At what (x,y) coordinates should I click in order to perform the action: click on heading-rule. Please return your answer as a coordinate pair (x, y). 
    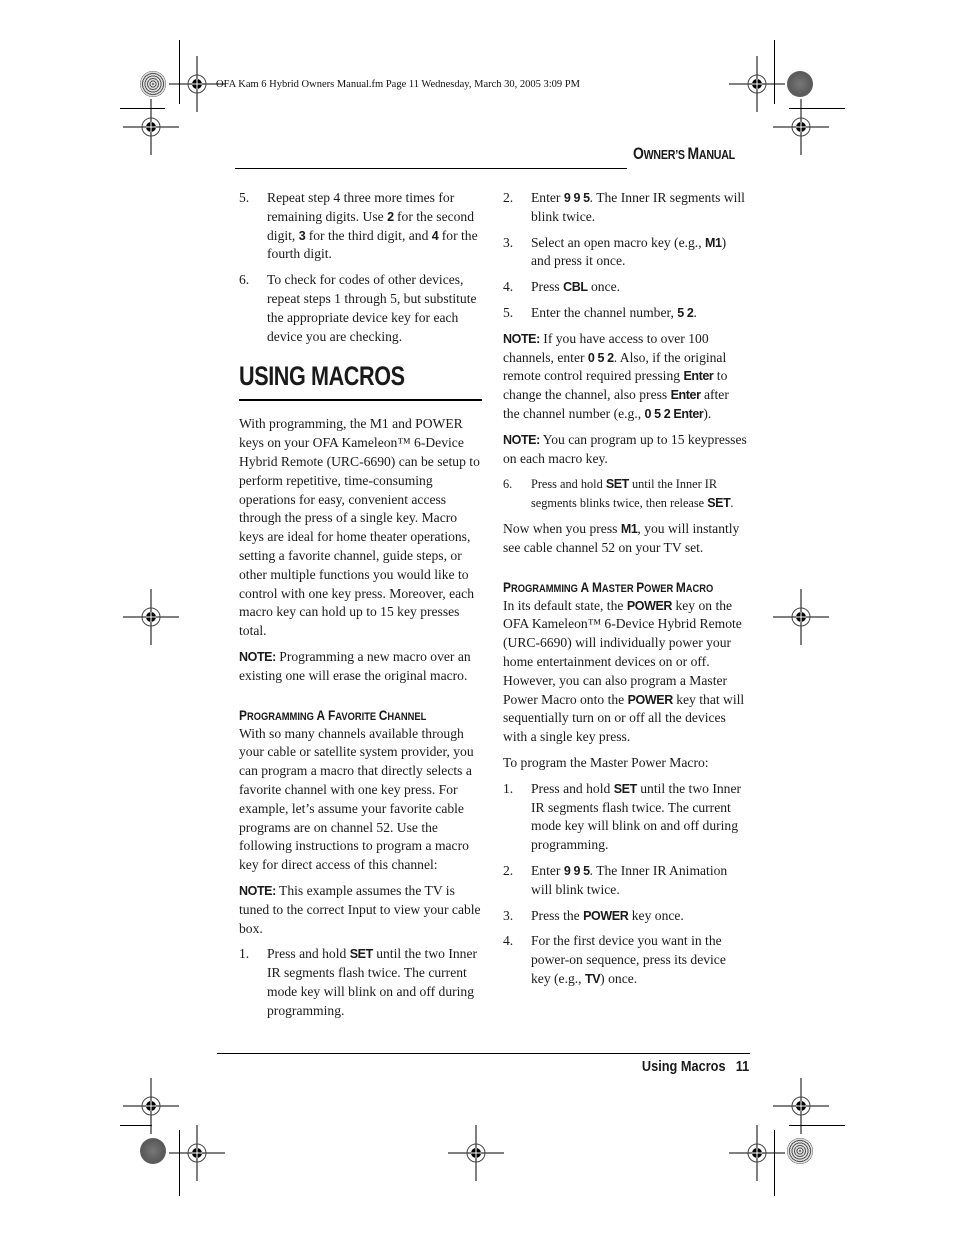
    Looking at the image, I should click on (360, 400).